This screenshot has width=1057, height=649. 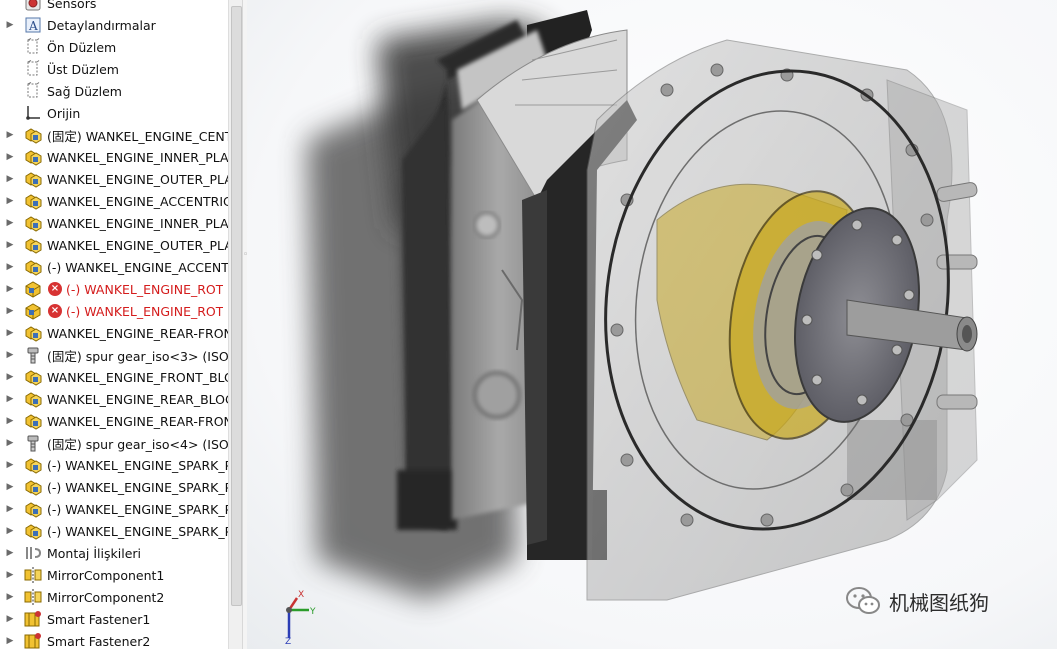 I want to click on tree-item: ▶ MirrorComponent1, so click(x=114, y=575).